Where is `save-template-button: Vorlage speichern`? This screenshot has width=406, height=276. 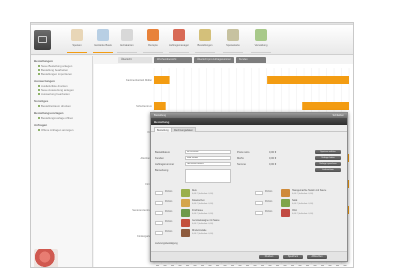 save-template-button: Vorlage speichern is located at coordinates (328, 164).